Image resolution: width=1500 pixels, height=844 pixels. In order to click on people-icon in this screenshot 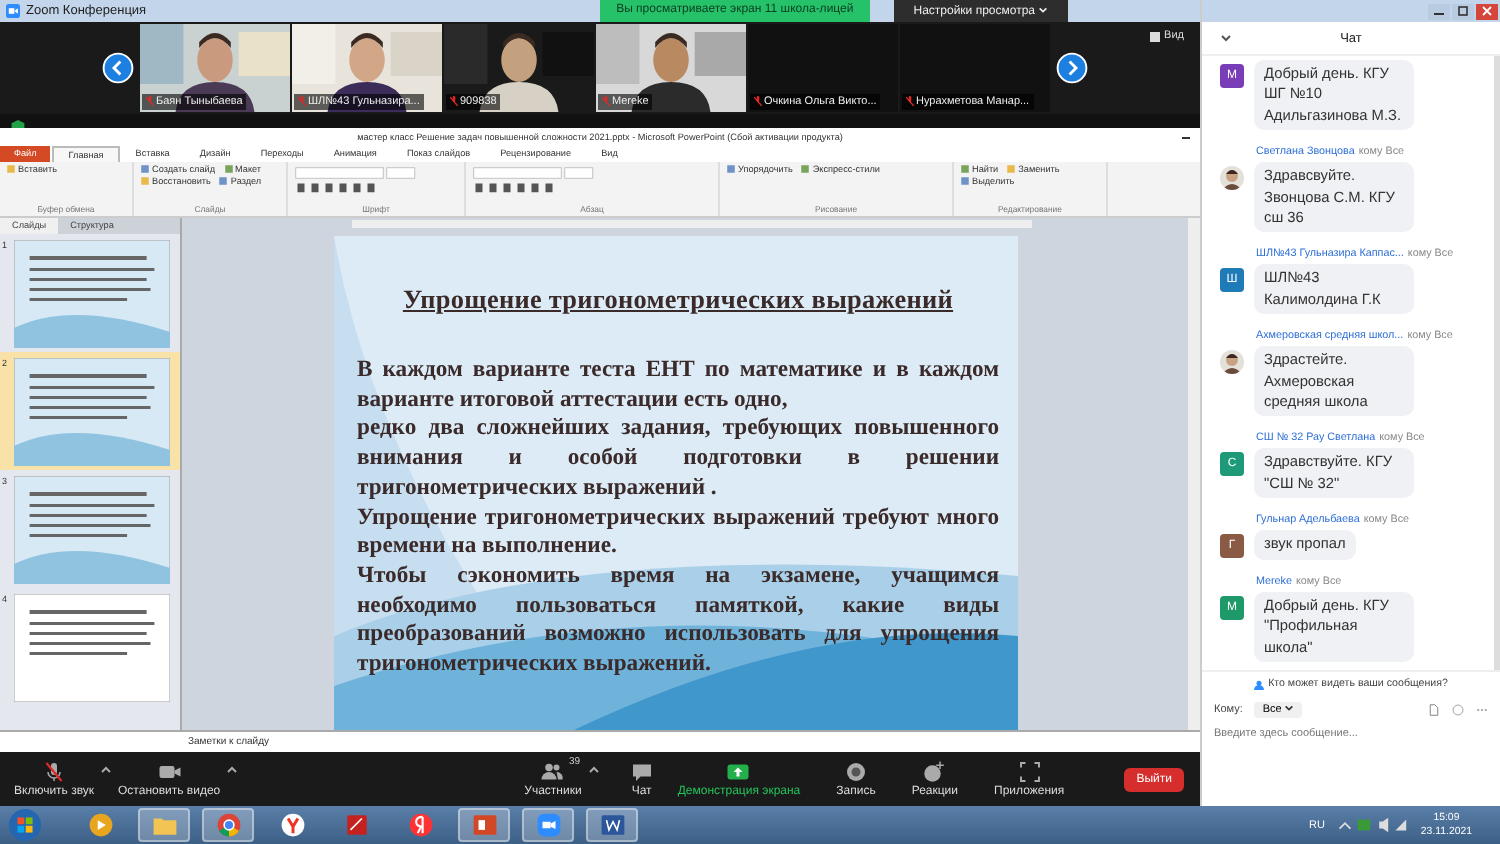, I will do `click(552, 772)`.